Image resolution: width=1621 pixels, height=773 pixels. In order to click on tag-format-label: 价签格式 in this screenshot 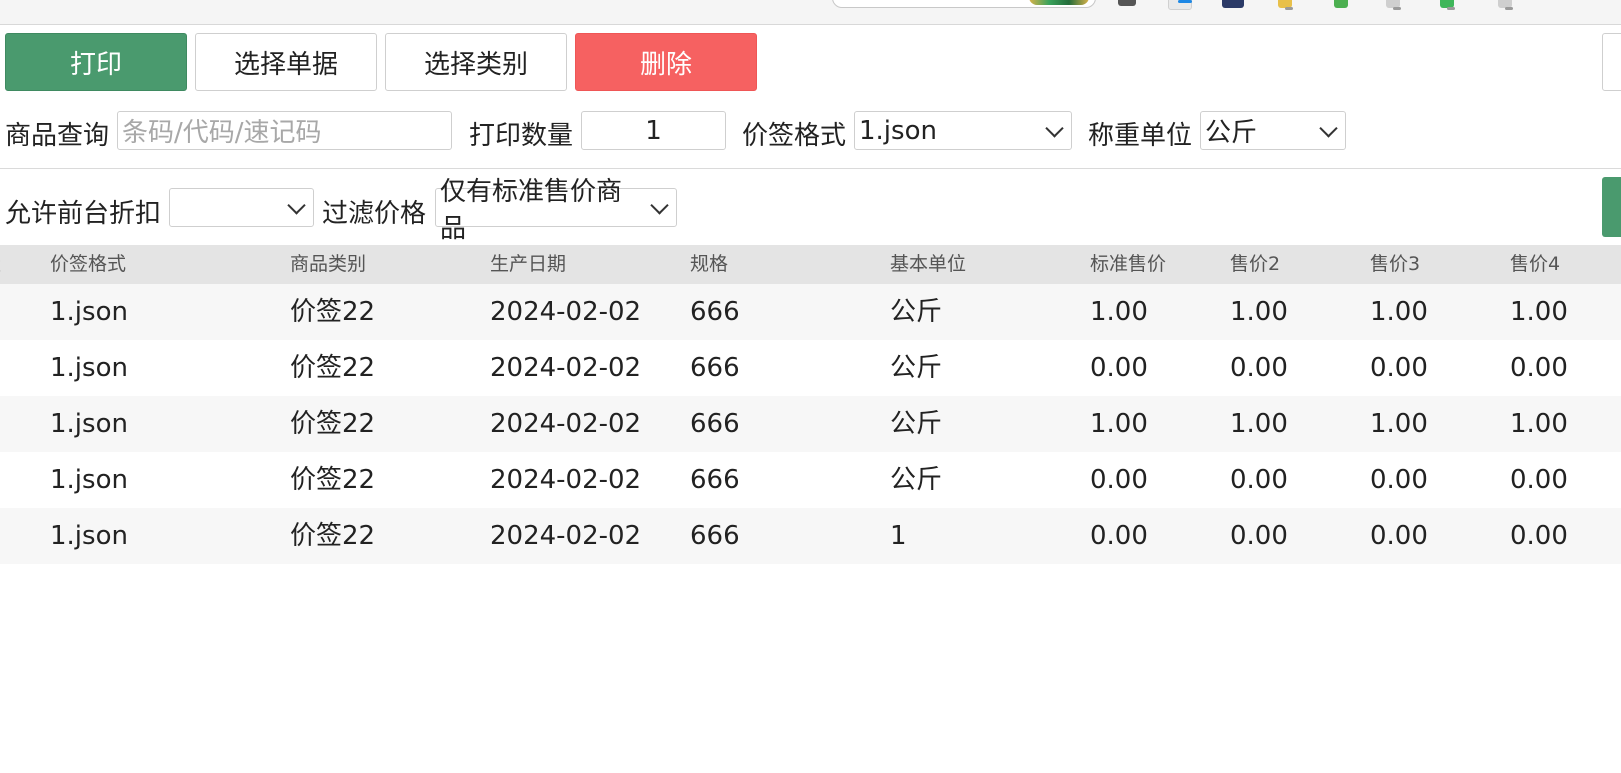, I will do `click(794, 136)`.